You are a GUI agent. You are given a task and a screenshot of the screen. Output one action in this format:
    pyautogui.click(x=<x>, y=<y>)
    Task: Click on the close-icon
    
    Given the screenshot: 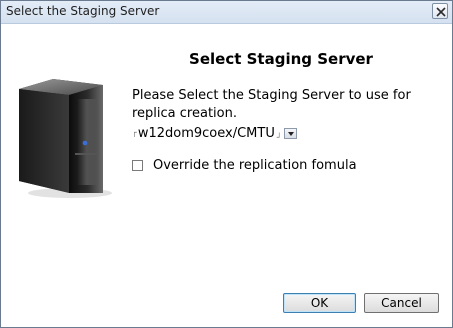 What is the action you would take?
    pyautogui.click(x=441, y=12)
    